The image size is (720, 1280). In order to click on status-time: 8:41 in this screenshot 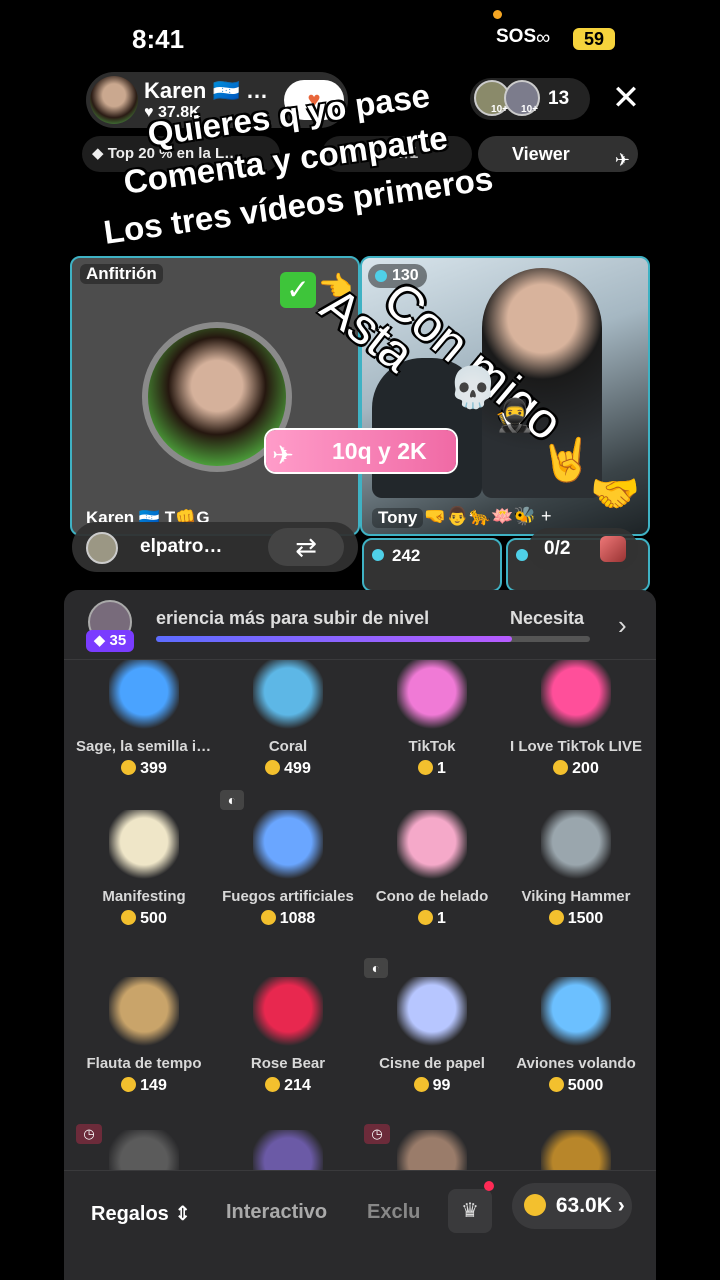, I will do `click(158, 39)`.